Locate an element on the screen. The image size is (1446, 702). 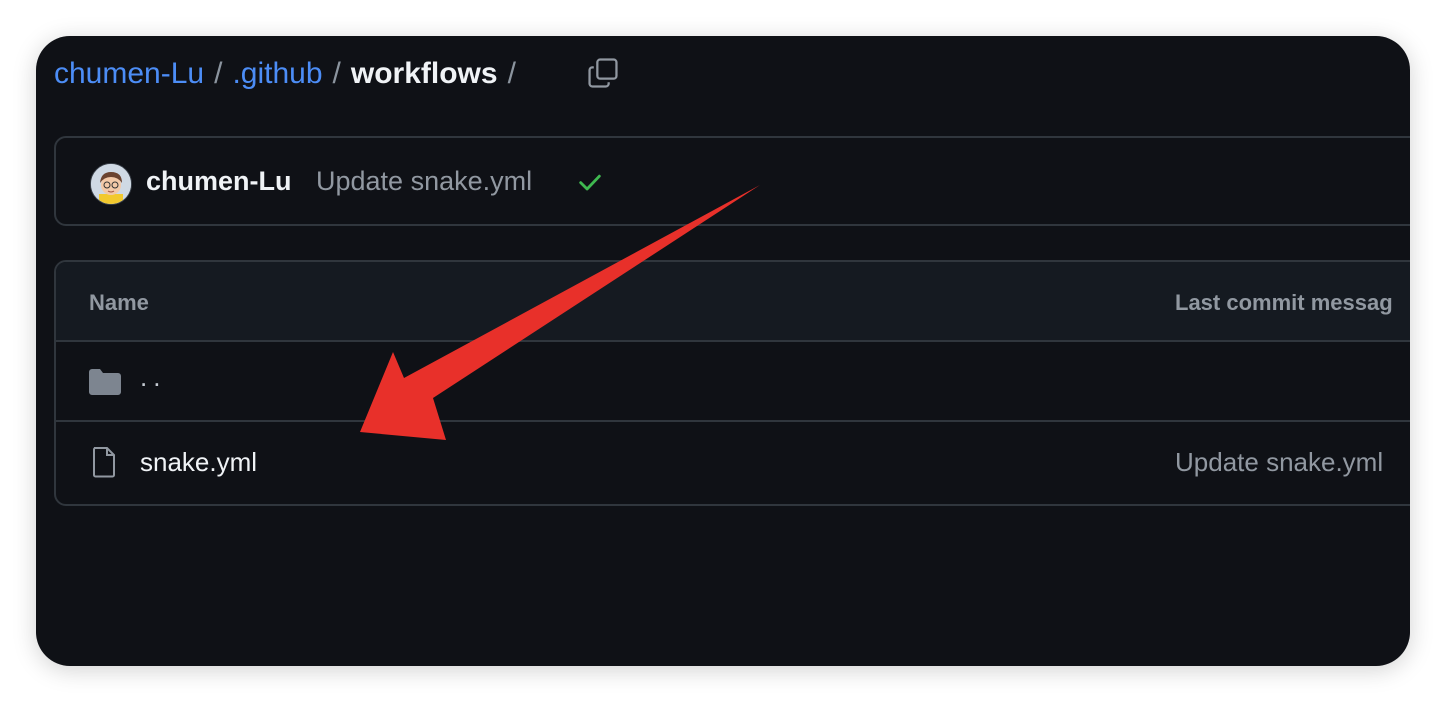
table-row-parent-directory: .. is located at coordinates (733, 382).